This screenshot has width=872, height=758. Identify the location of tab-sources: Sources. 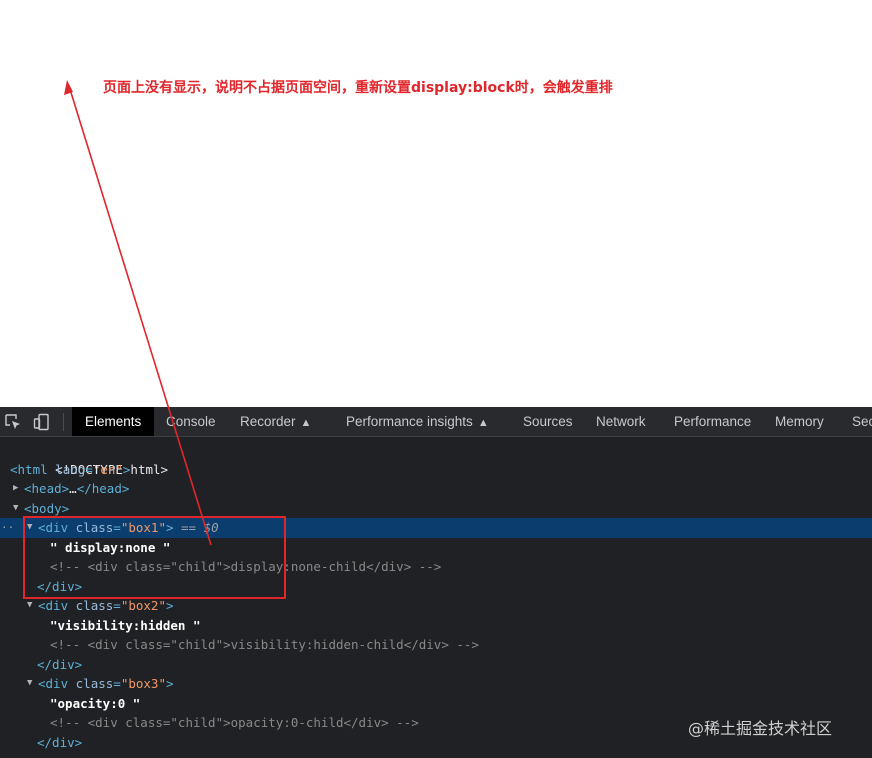
(548, 421).